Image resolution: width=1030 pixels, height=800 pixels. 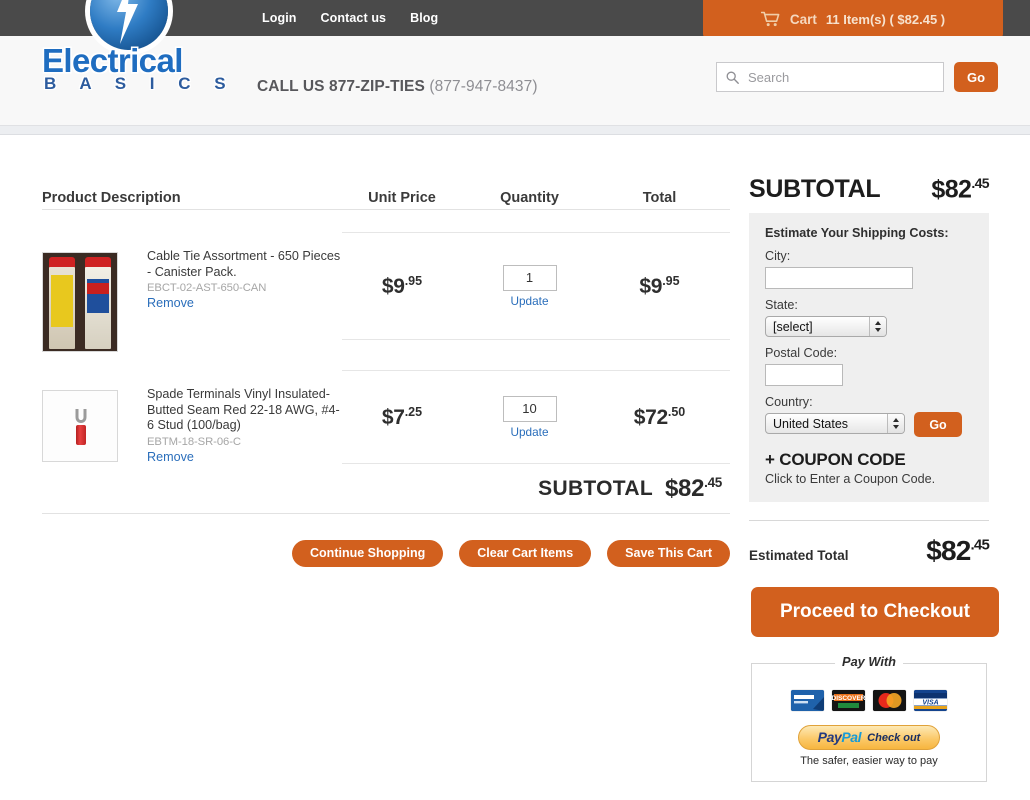 What do you see at coordinates (778, 256) in the screenshot?
I see `city-label: City:` at bounding box center [778, 256].